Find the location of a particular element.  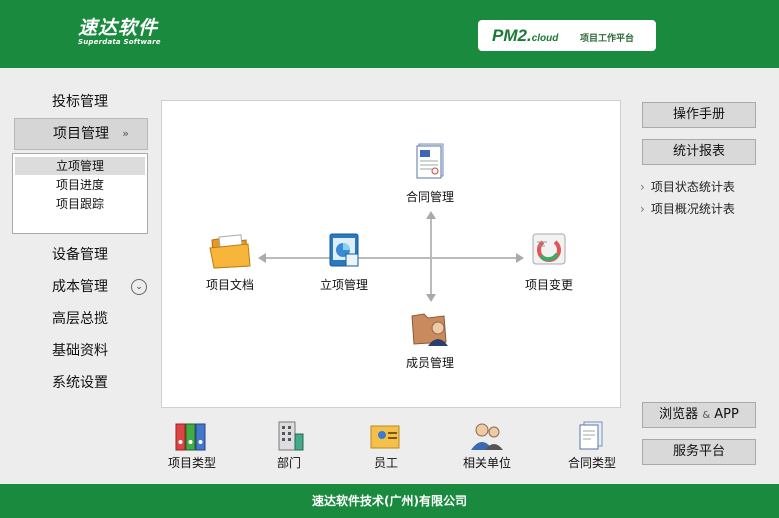

company-logo: 速达软件 Superdata Software is located at coordinates (119, 32).